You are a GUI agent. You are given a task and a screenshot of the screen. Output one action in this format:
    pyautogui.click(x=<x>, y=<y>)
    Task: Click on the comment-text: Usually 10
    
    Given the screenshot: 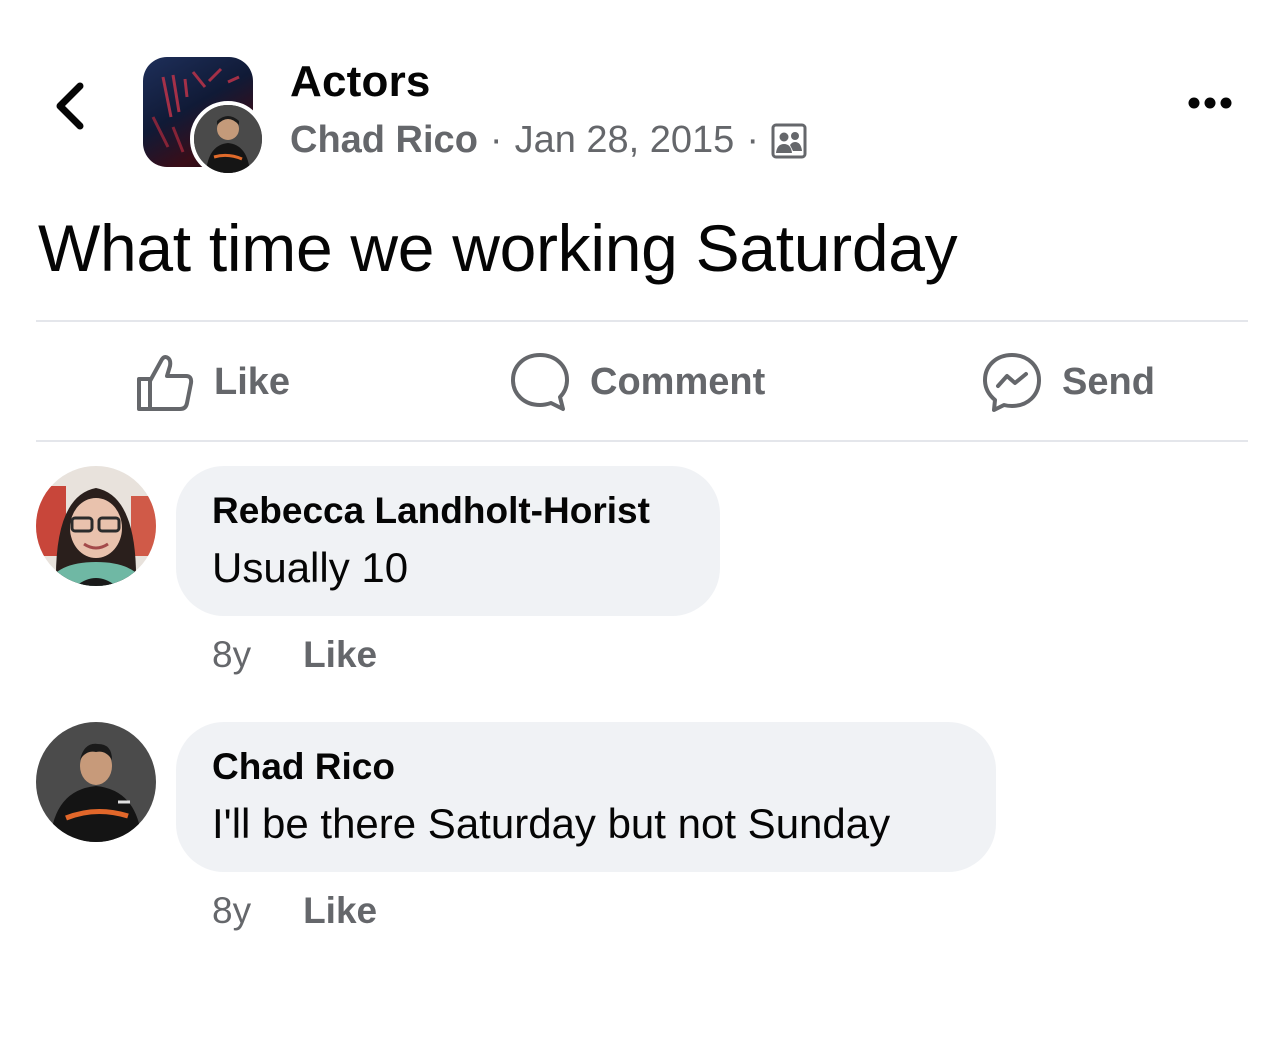 What is the action you would take?
    pyautogui.click(x=310, y=567)
    